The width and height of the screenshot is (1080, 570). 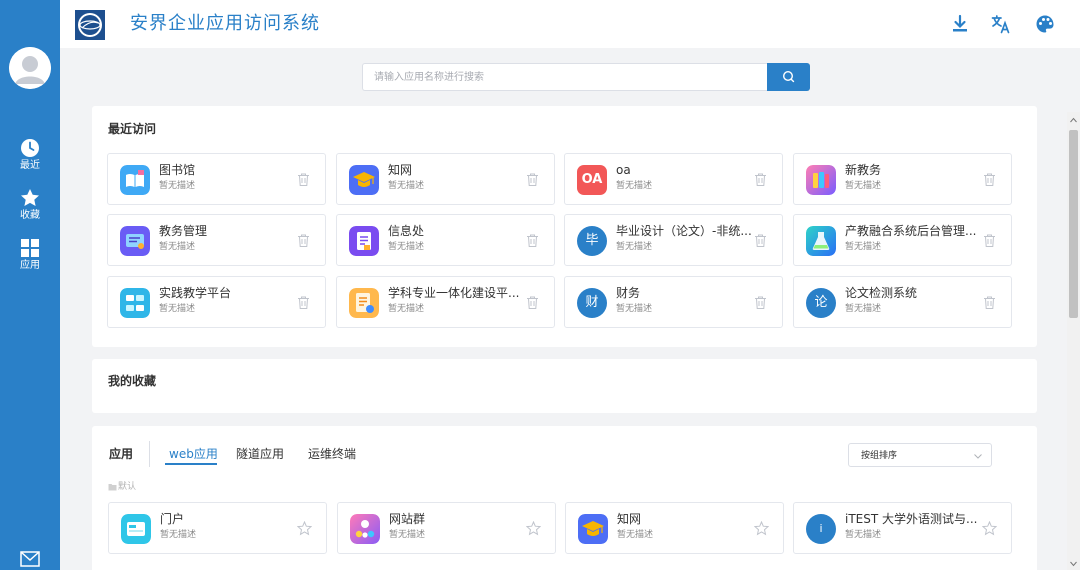 What do you see at coordinates (592, 180) in the screenshot?
I see `oa-icon: OA` at bounding box center [592, 180].